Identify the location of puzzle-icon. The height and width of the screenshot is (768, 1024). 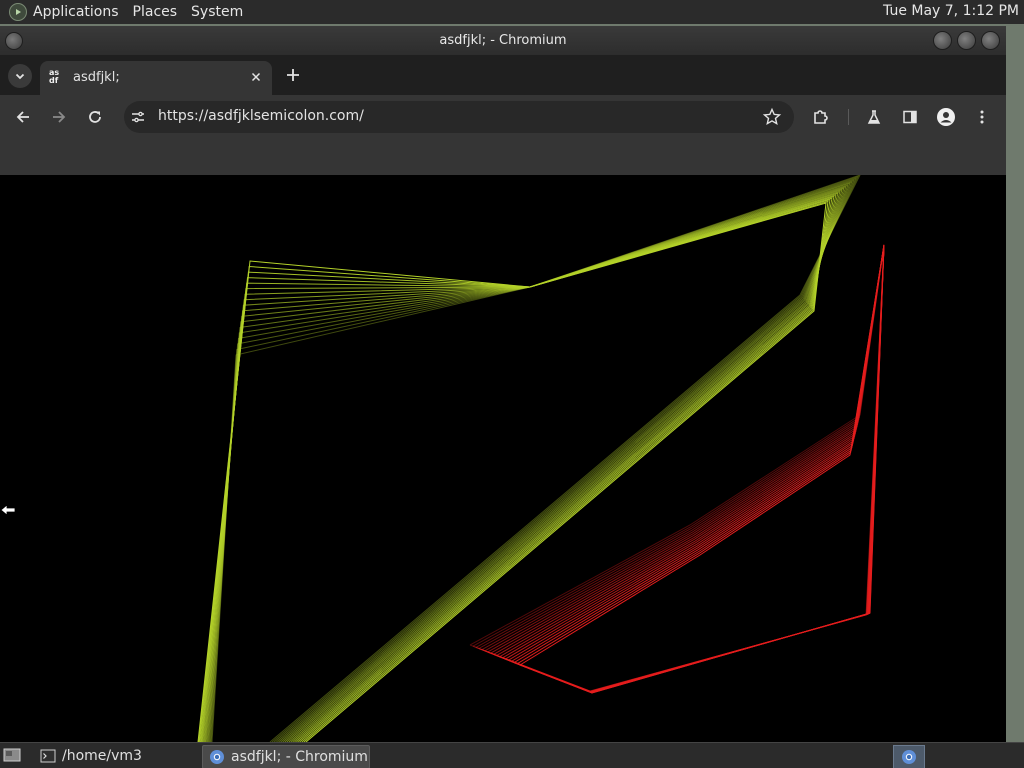
(821, 117).